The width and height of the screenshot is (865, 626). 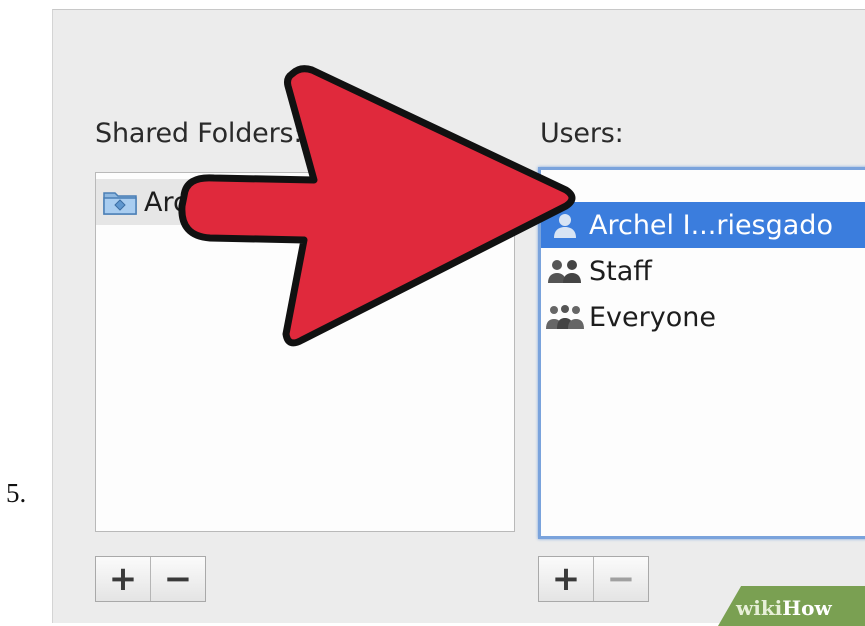 I want to click on group-icon, so click(x=565, y=271).